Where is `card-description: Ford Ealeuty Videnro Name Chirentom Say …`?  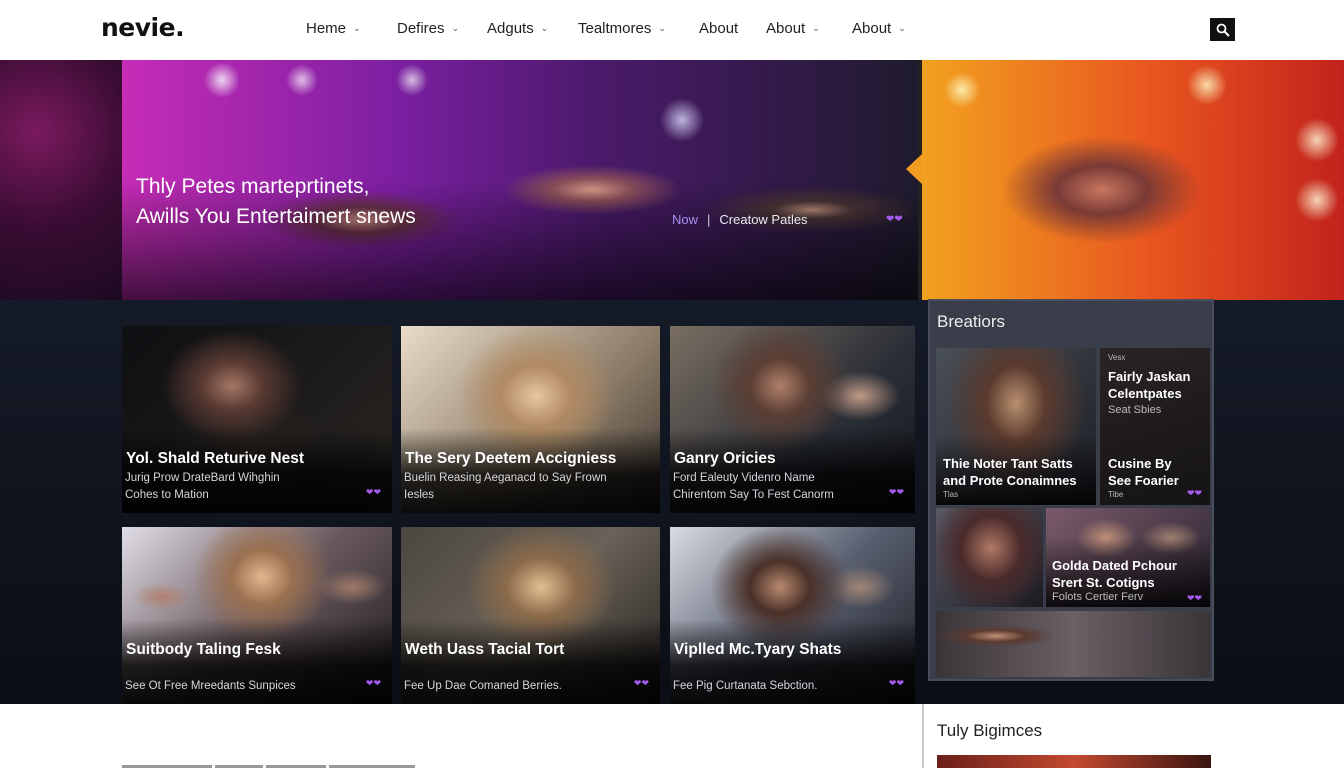
card-description: Ford Ealeuty Videnro Name Chirentom Say … is located at coordinates (753, 487).